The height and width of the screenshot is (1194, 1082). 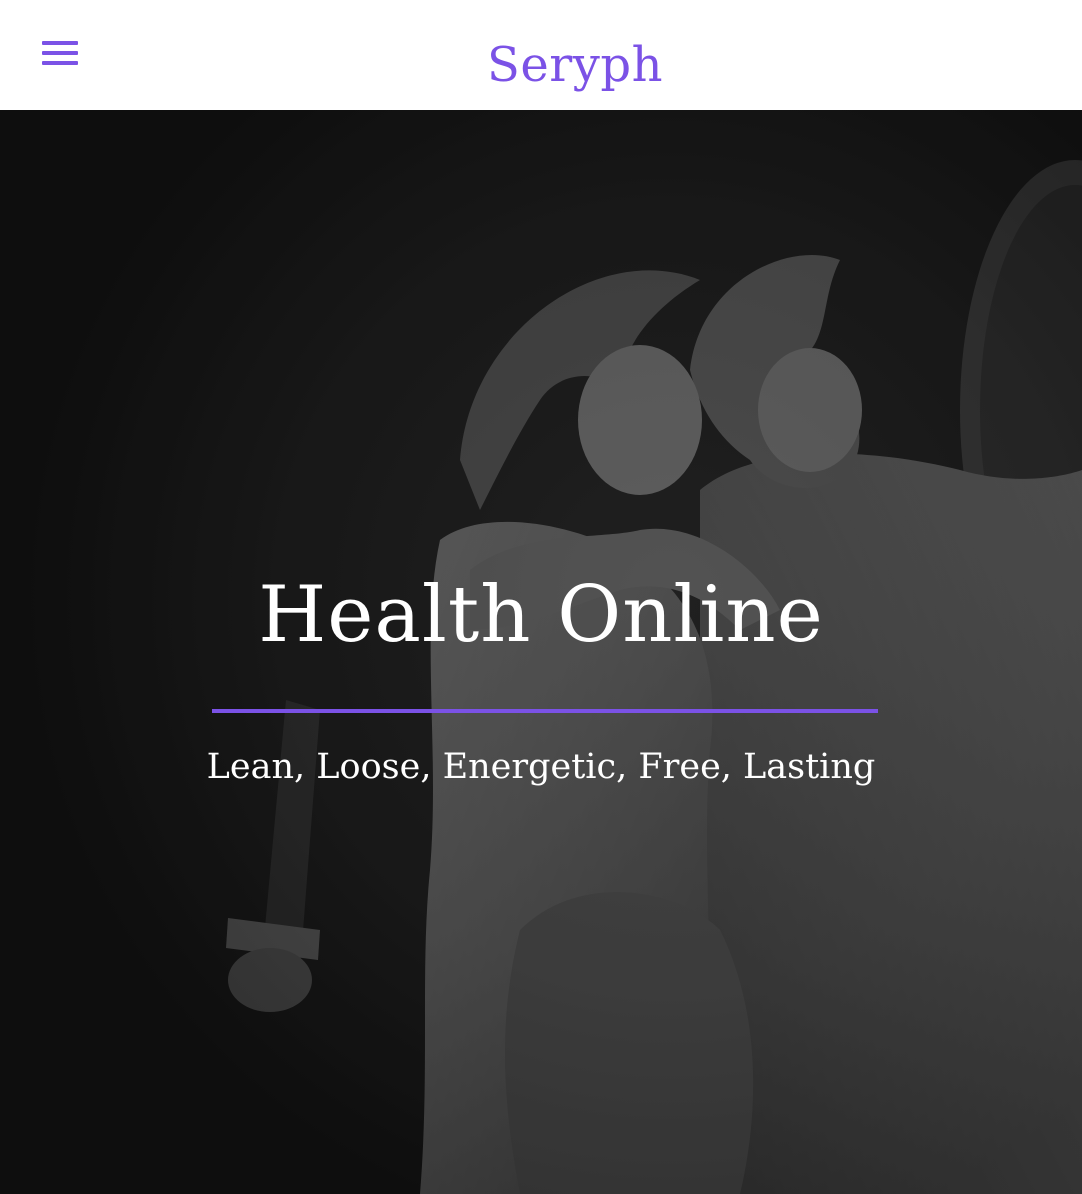 What do you see at coordinates (541, 65) in the screenshot?
I see `site-brand: Seryph` at bounding box center [541, 65].